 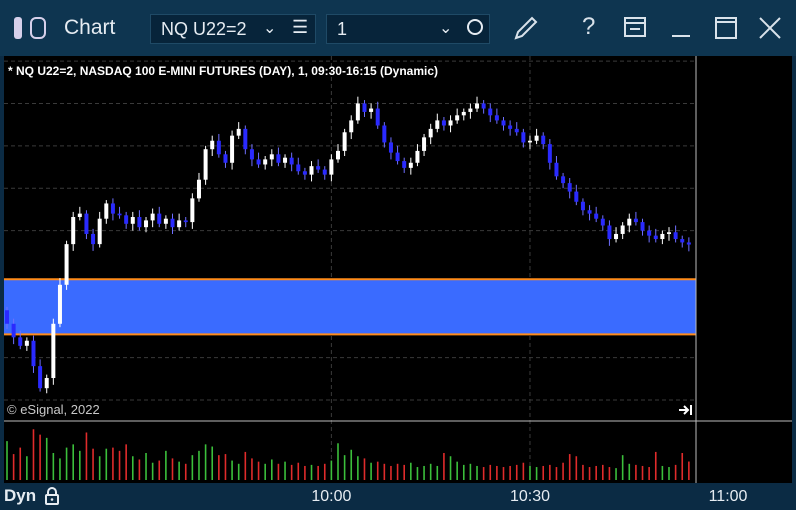 What do you see at coordinates (398, 496) in the screenshot?
I see `footer-bar` at bounding box center [398, 496].